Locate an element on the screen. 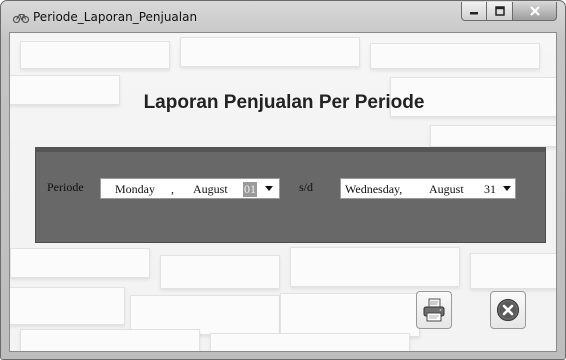 The image size is (566, 360). title-bar: Periode_Laporan_Penjualan is located at coordinates (283, 17).